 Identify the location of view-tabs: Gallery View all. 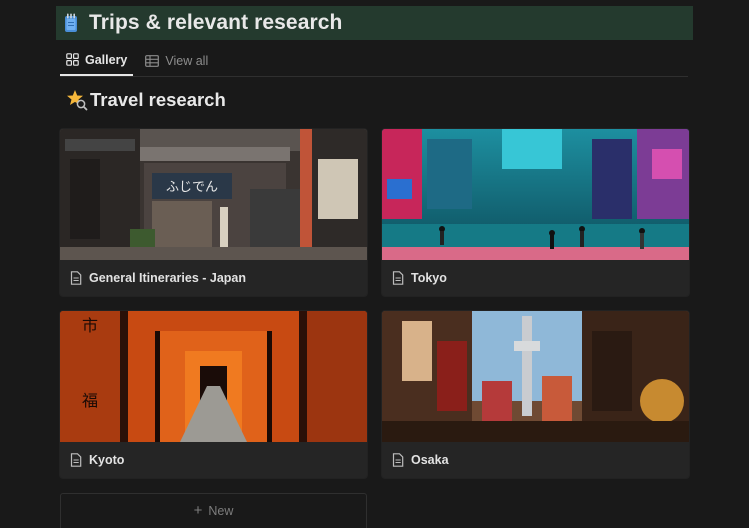
(374, 61).